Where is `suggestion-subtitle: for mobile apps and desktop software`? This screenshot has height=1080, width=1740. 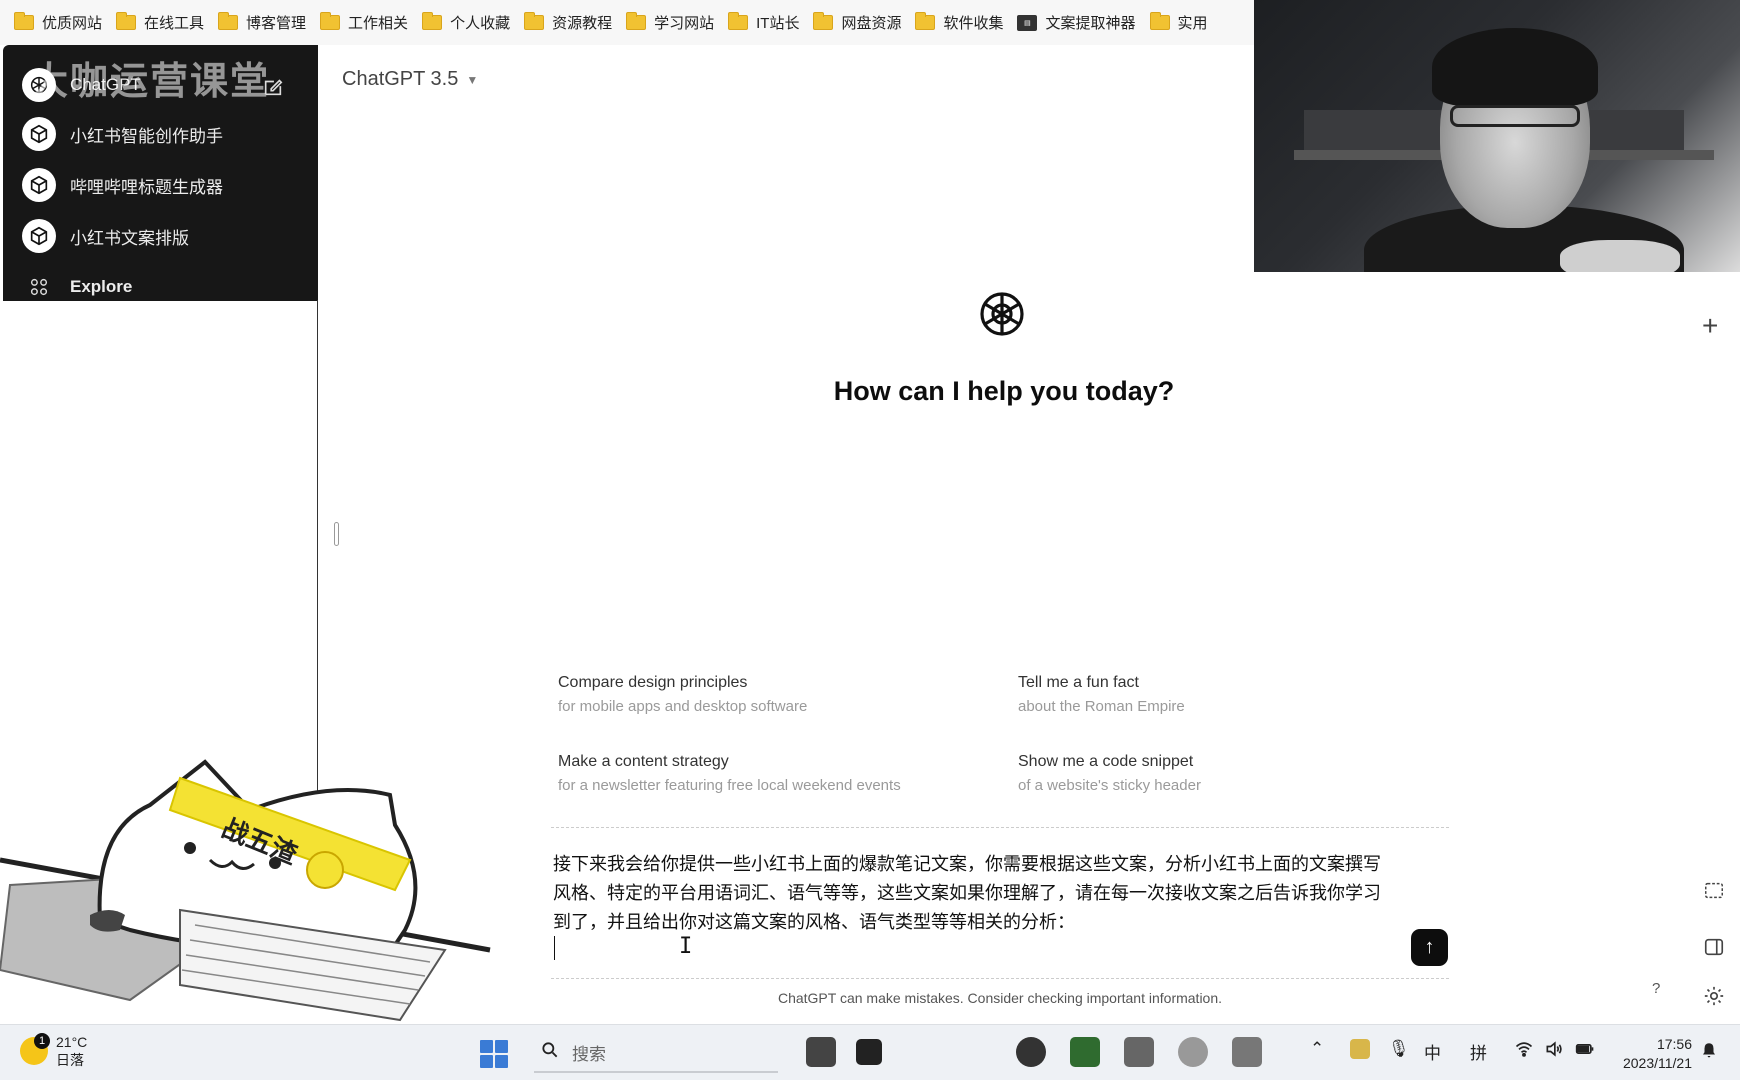 suggestion-subtitle: for mobile apps and desktop software is located at coordinates (683, 706).